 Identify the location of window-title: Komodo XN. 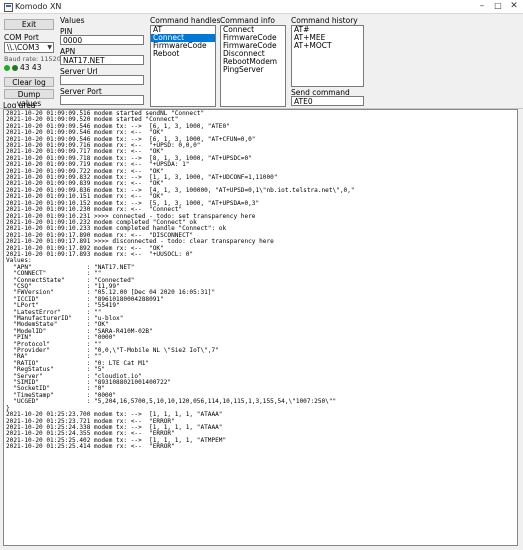
(38, 6).